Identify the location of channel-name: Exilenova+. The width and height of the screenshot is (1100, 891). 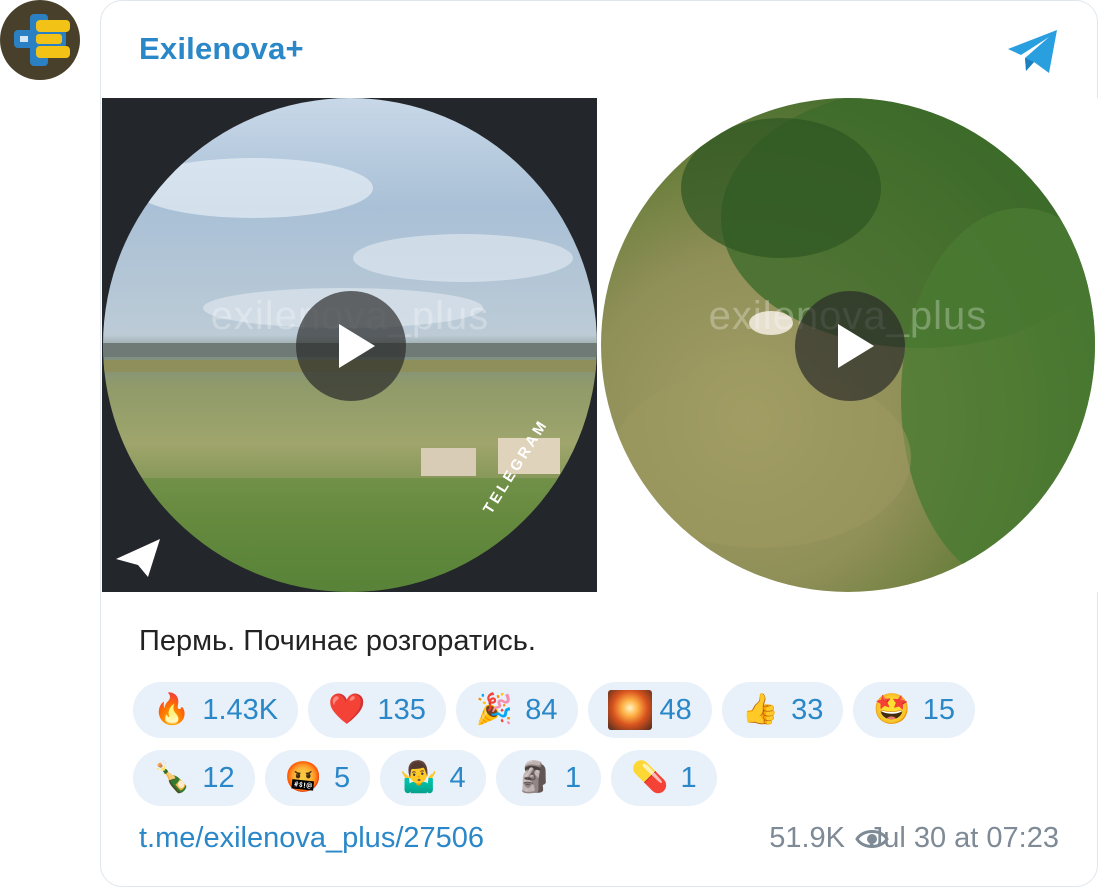
(221, 49).